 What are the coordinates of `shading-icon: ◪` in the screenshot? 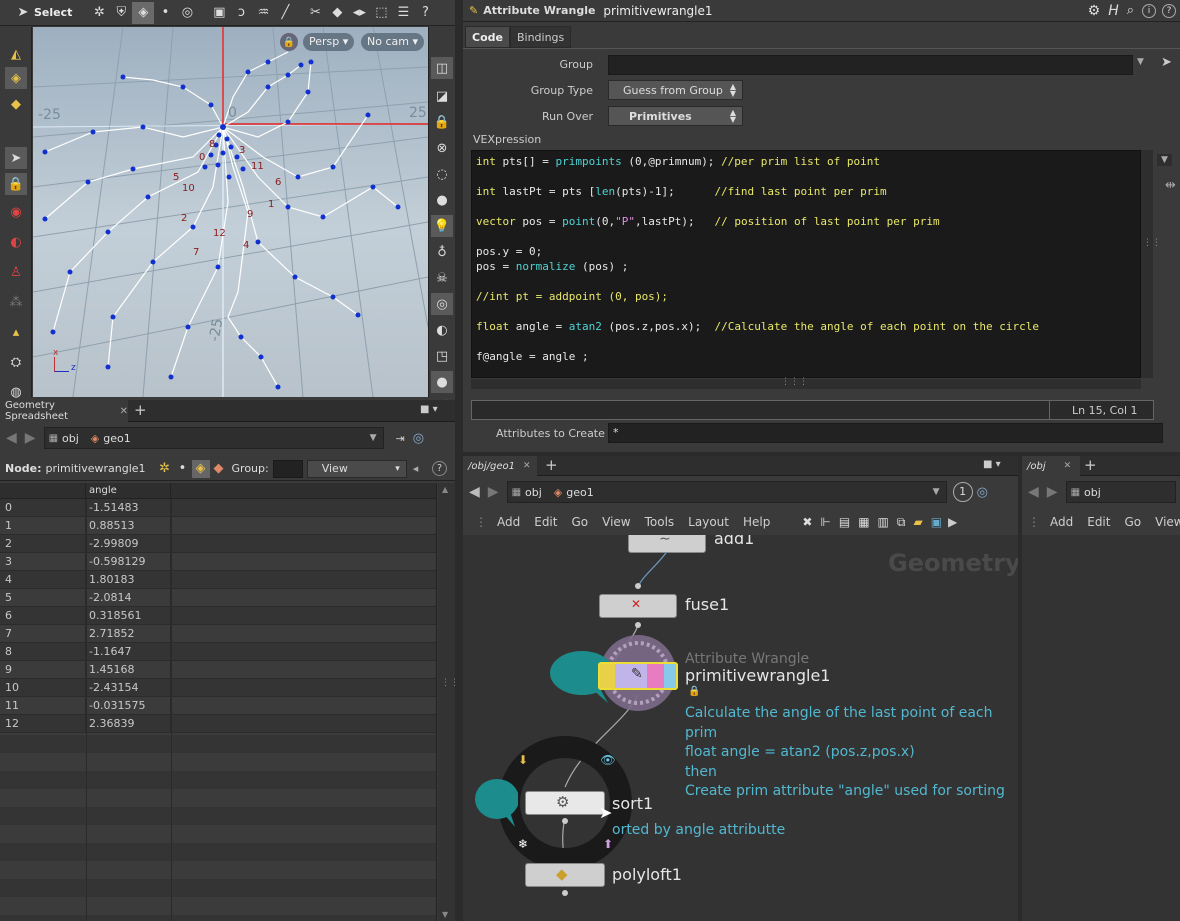 It's located at (442, 96).